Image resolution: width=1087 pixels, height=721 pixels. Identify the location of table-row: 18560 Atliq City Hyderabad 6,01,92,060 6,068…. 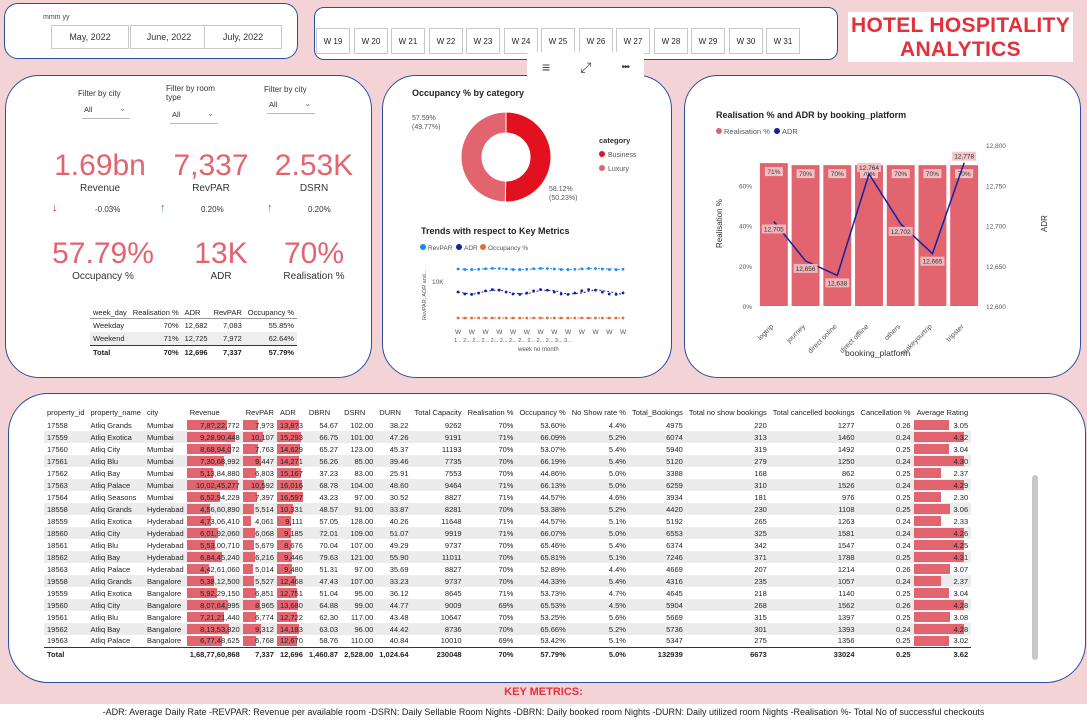
(508, 533).